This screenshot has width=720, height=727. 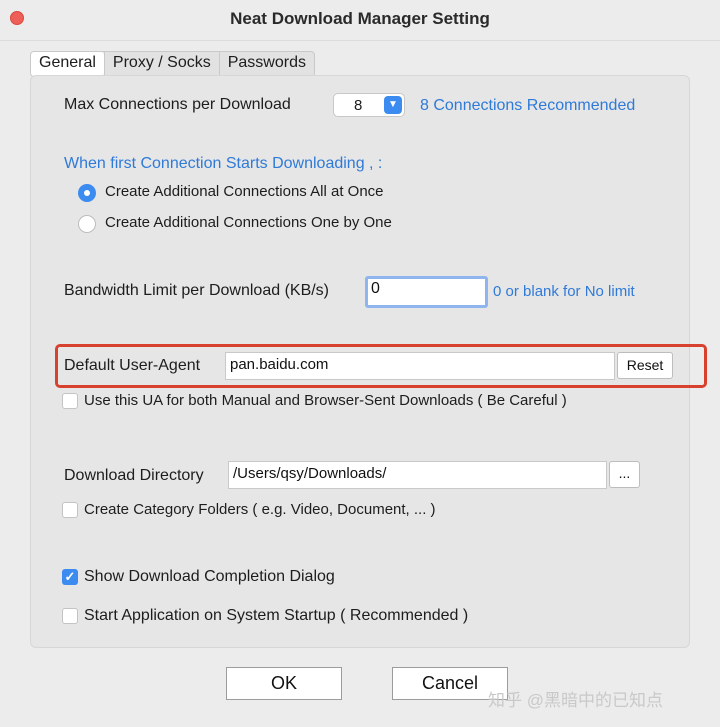 What do you see at coordinates (645, 365) in the screenshot?
I see `user-agent-reset-button: Reset` at bounding box center [645, 365].